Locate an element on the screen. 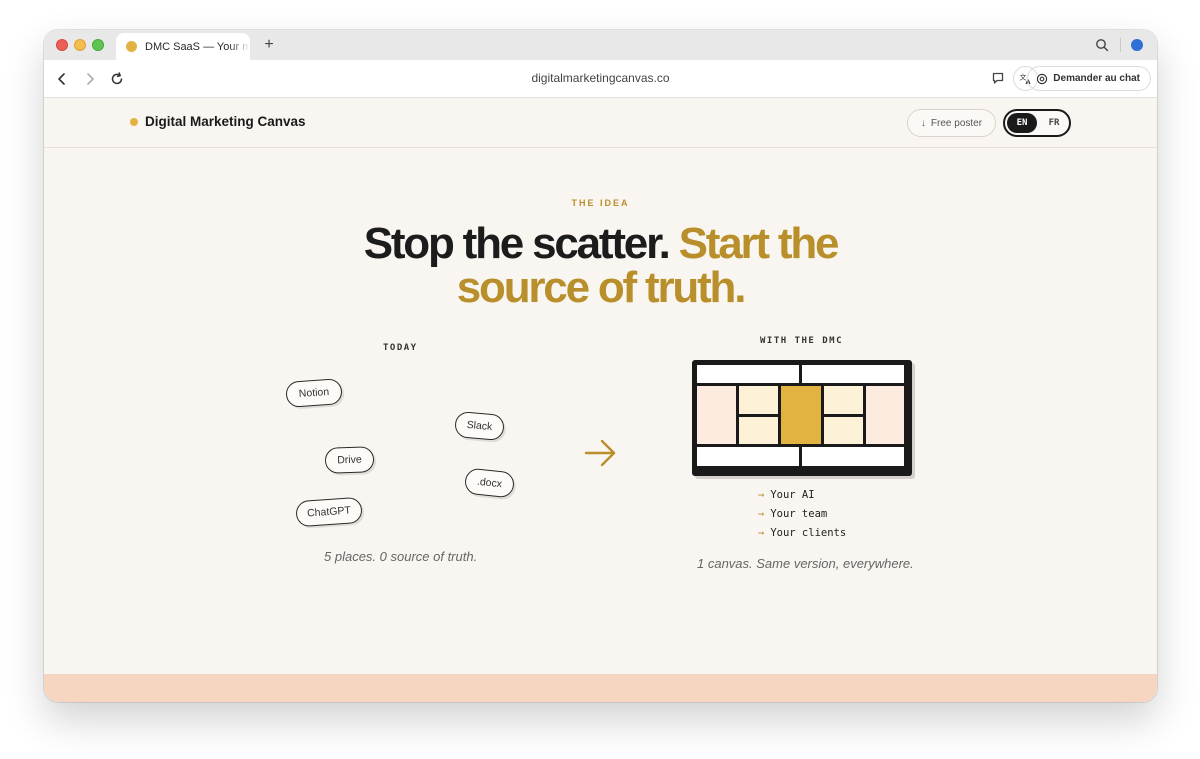  tool-pill-chatgpt: ChatGPT is located at coordinates (329, 512).